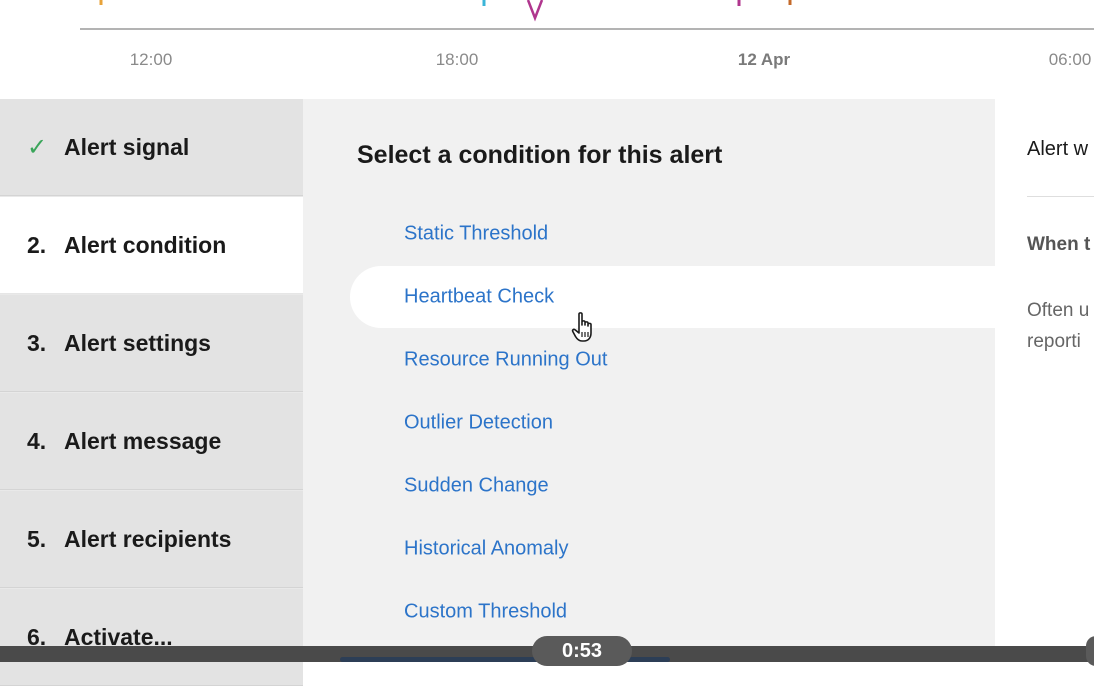  What do you see at coordinates (540, 155) in the screenshot?
I see `condition-panel-title: Select a condition for this alert` at bounding box center [540, 155].